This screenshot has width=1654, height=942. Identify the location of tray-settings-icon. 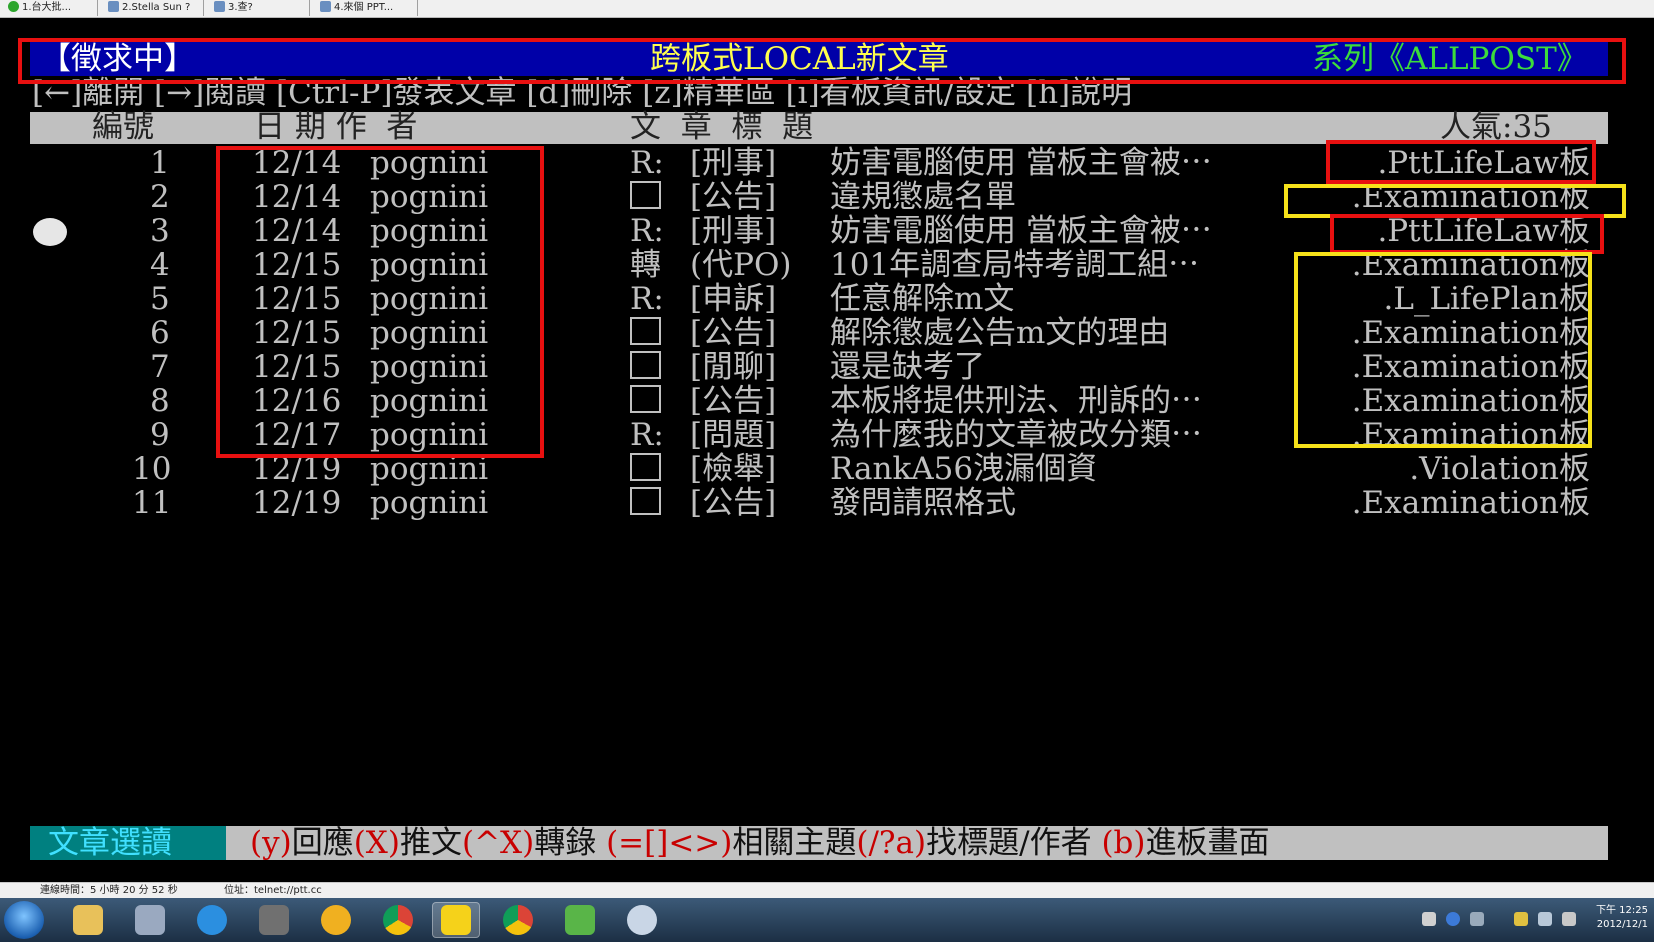
(1477, 919).